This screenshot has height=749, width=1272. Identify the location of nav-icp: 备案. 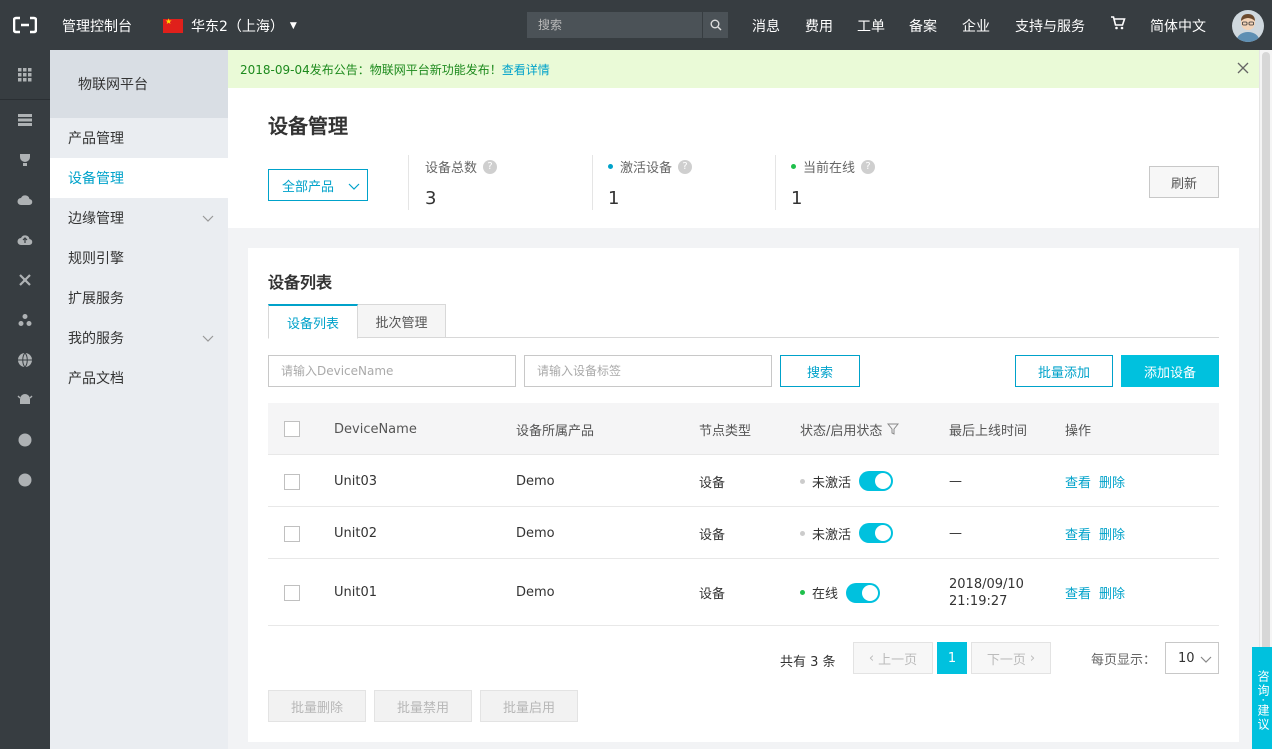
(923, 26).